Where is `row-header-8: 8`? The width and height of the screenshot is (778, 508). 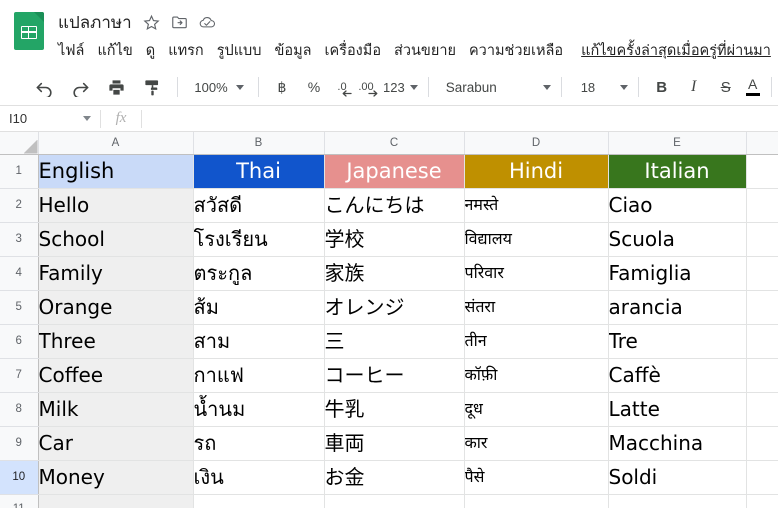
row-header-8: 8 is located at coordinates (19, 409).